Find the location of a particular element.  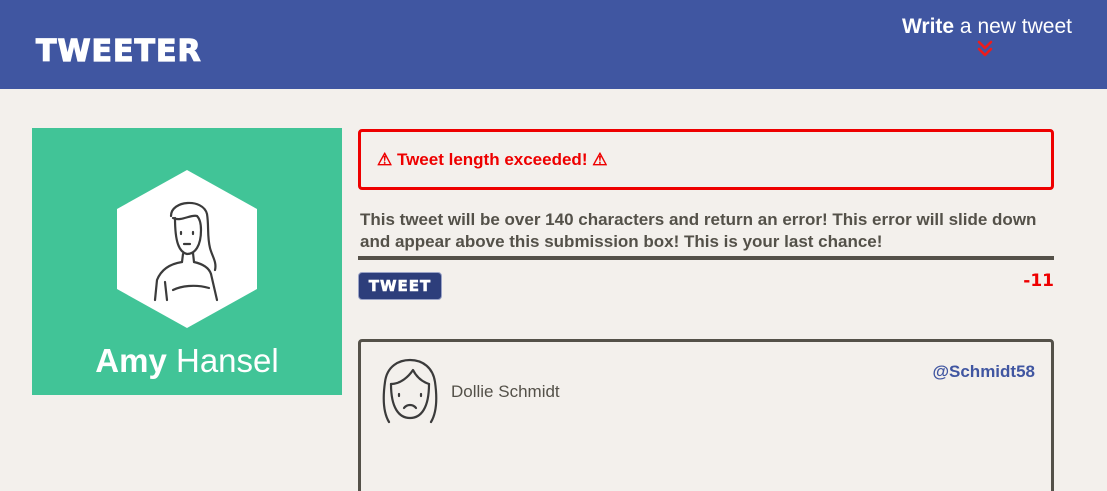

tweet-author-name: Dollie Schmidt is located at coordinates (505, 391).